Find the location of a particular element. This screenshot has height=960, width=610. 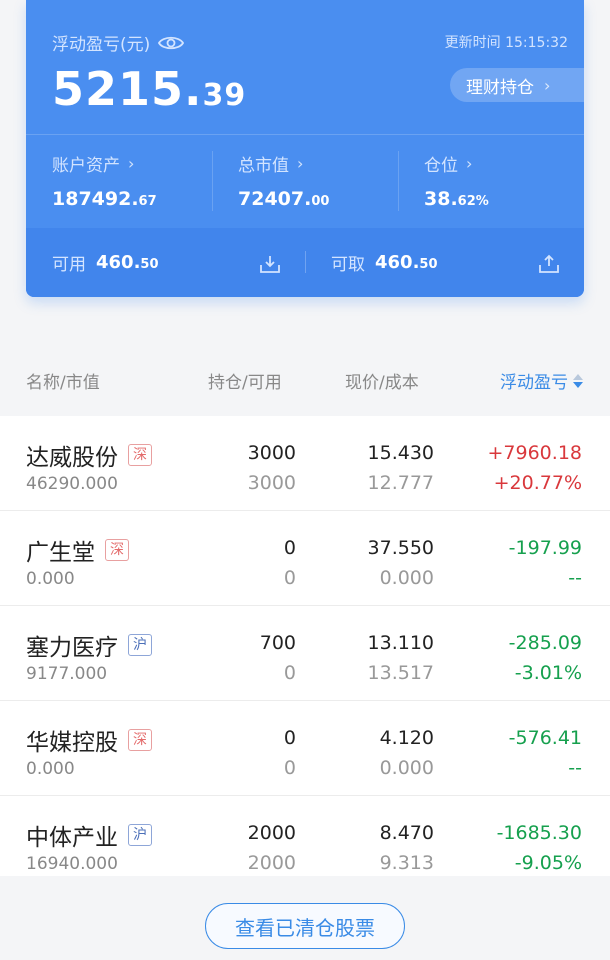

stat-value: 38.62% is located at coordinates (504, 199).